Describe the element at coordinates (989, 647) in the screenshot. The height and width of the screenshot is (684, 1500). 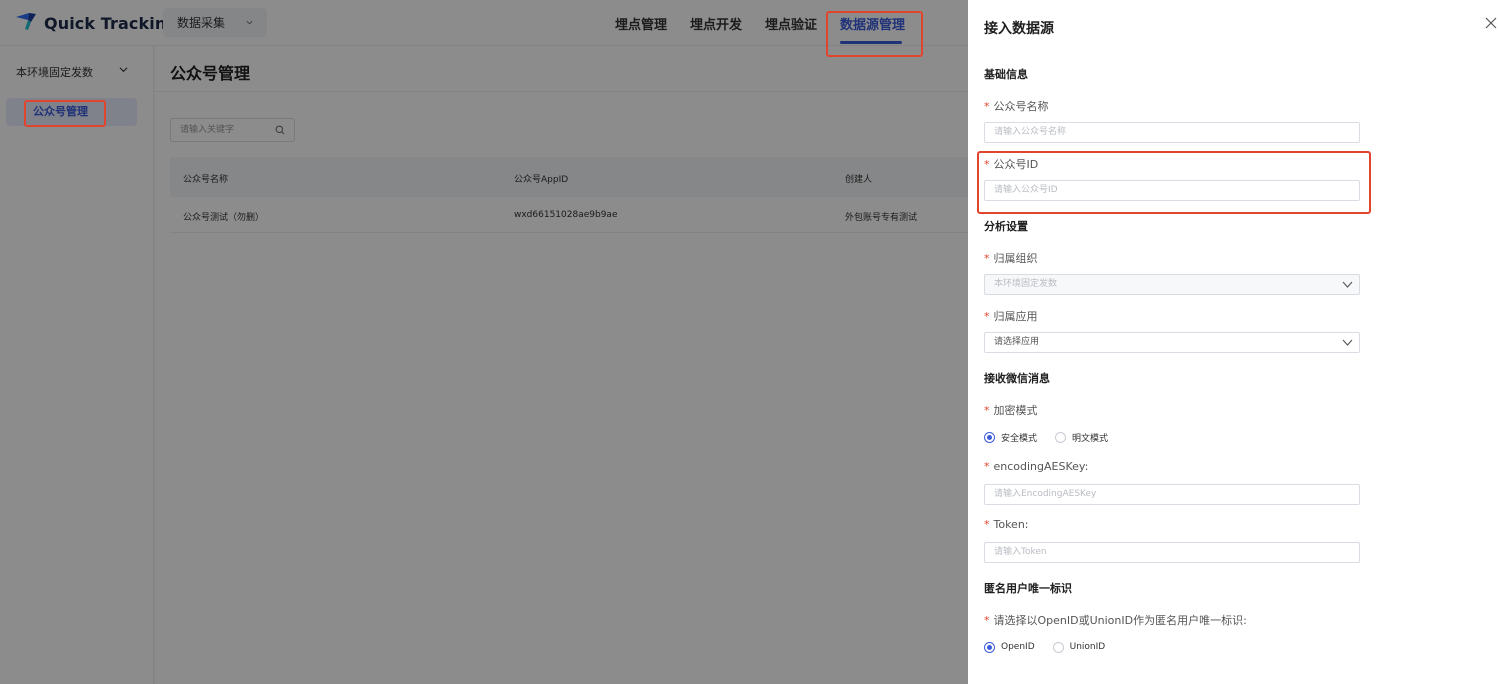
I see `radio-openid` at that location.